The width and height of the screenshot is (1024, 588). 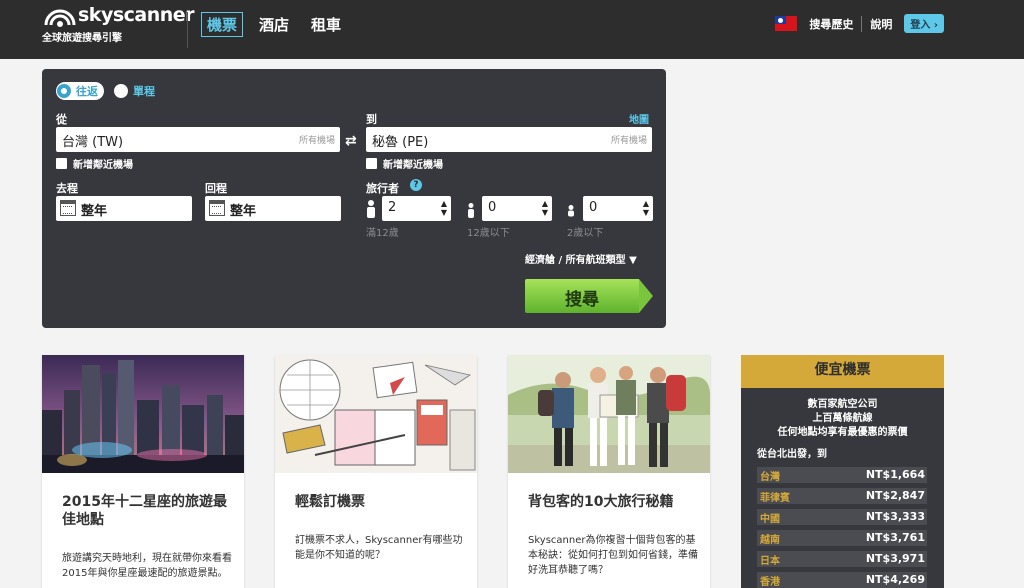 I want to click on infants-age-label: 2歲以下, so click(x=585, y=233).